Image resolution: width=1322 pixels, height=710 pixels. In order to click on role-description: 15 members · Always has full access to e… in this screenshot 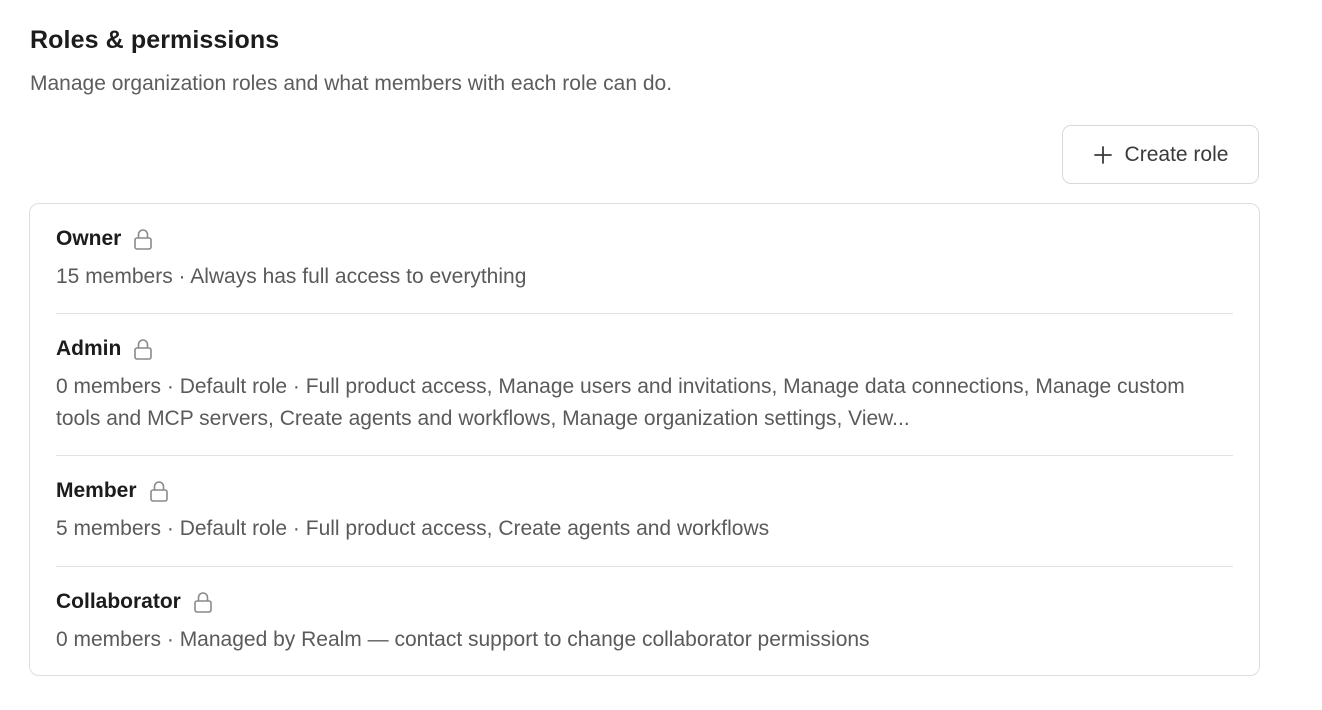, I will do `click(291, 276)`.